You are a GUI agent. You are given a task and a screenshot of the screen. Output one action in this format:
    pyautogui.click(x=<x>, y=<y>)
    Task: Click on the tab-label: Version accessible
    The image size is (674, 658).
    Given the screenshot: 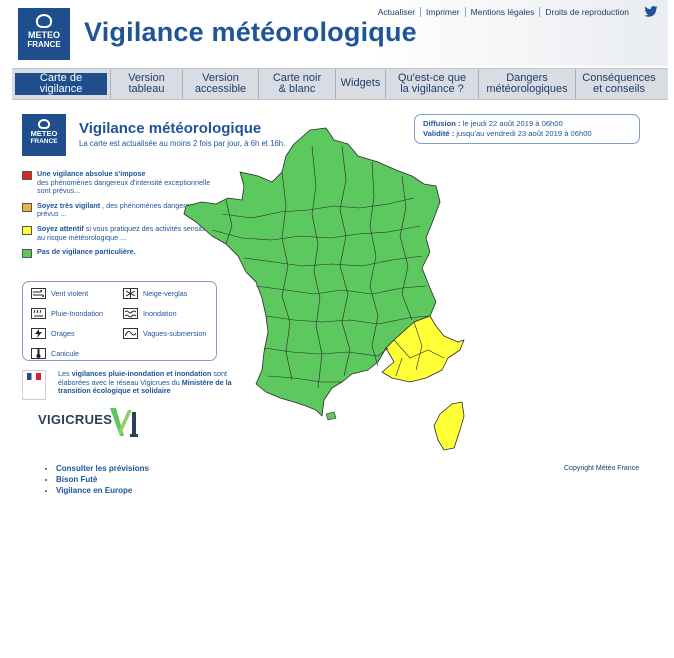 What is the action you would take?
    pyautogui.click(x=220, y=83)
    